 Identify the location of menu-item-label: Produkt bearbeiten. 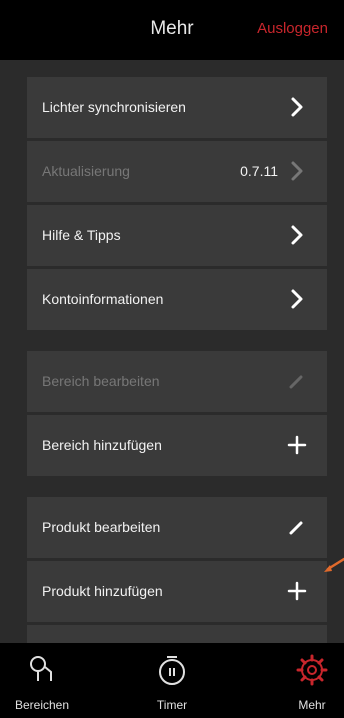
(101, 527).